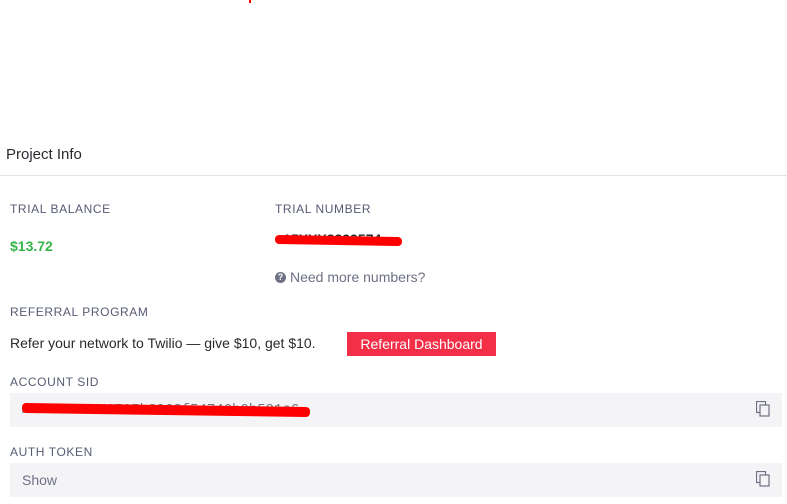 The height and width of the screenshot is (504, 787). I want to click on need-more-numbers-text: Need more numbers?, so click(358, 277).